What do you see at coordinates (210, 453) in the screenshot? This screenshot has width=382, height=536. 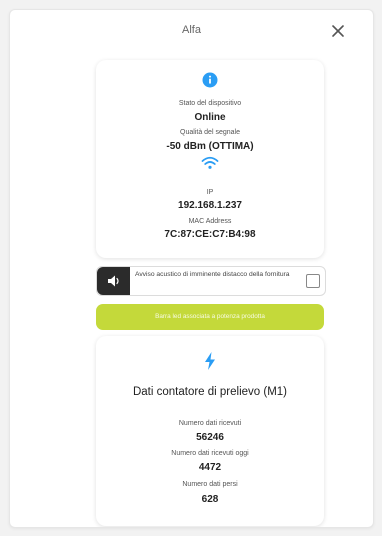 I see `received-today-label: Numero dati ricevuti oggi` at bounding box center [210, 453].